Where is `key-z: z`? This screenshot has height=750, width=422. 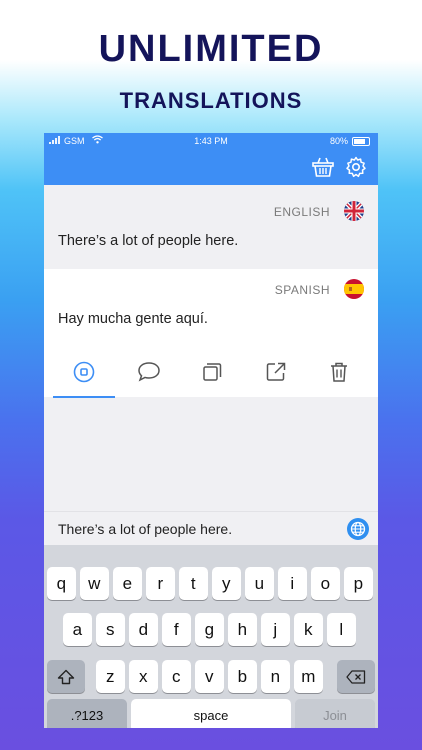 key-z: z is located at coordinates (110, 676).